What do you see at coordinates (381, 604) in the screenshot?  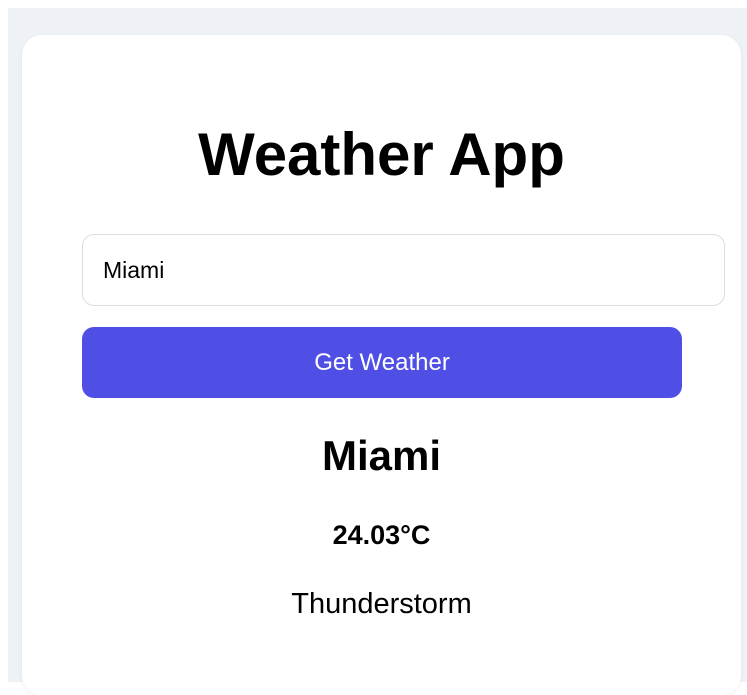 I see `result-description: Thunderstorm` at bounding box center [381, 604].